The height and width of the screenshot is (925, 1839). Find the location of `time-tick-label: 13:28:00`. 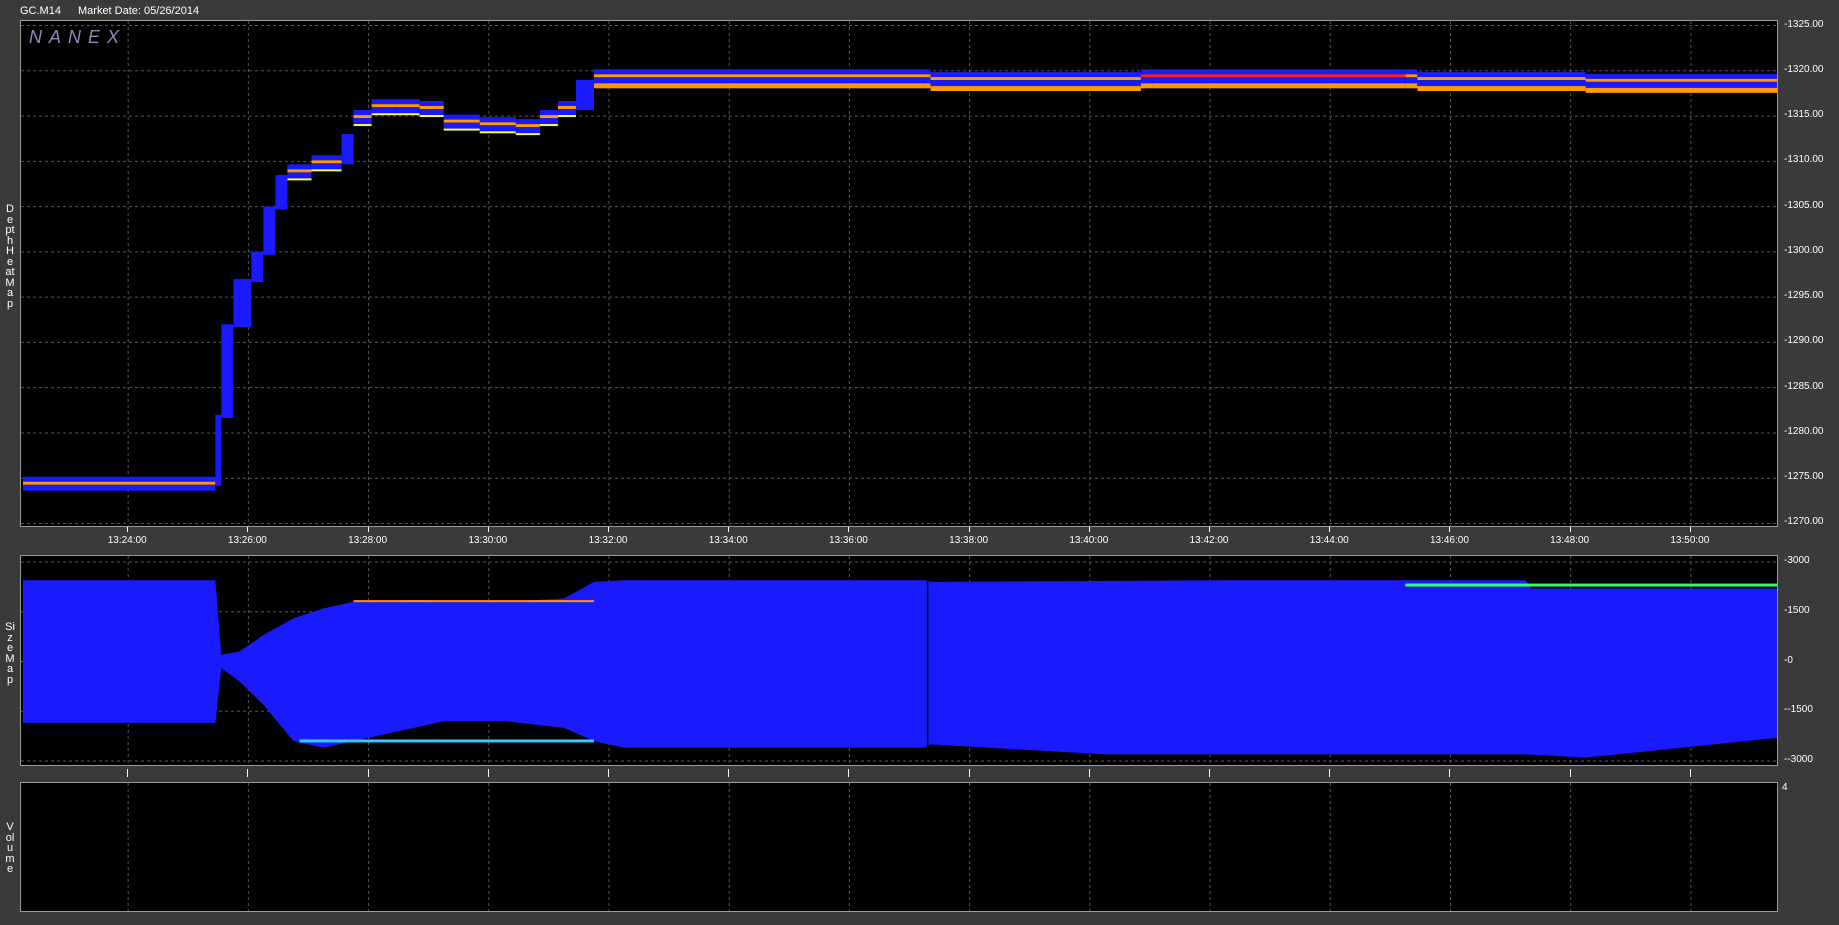

time-tick-label: 13:28:00 is located at coordinates (368, 540).